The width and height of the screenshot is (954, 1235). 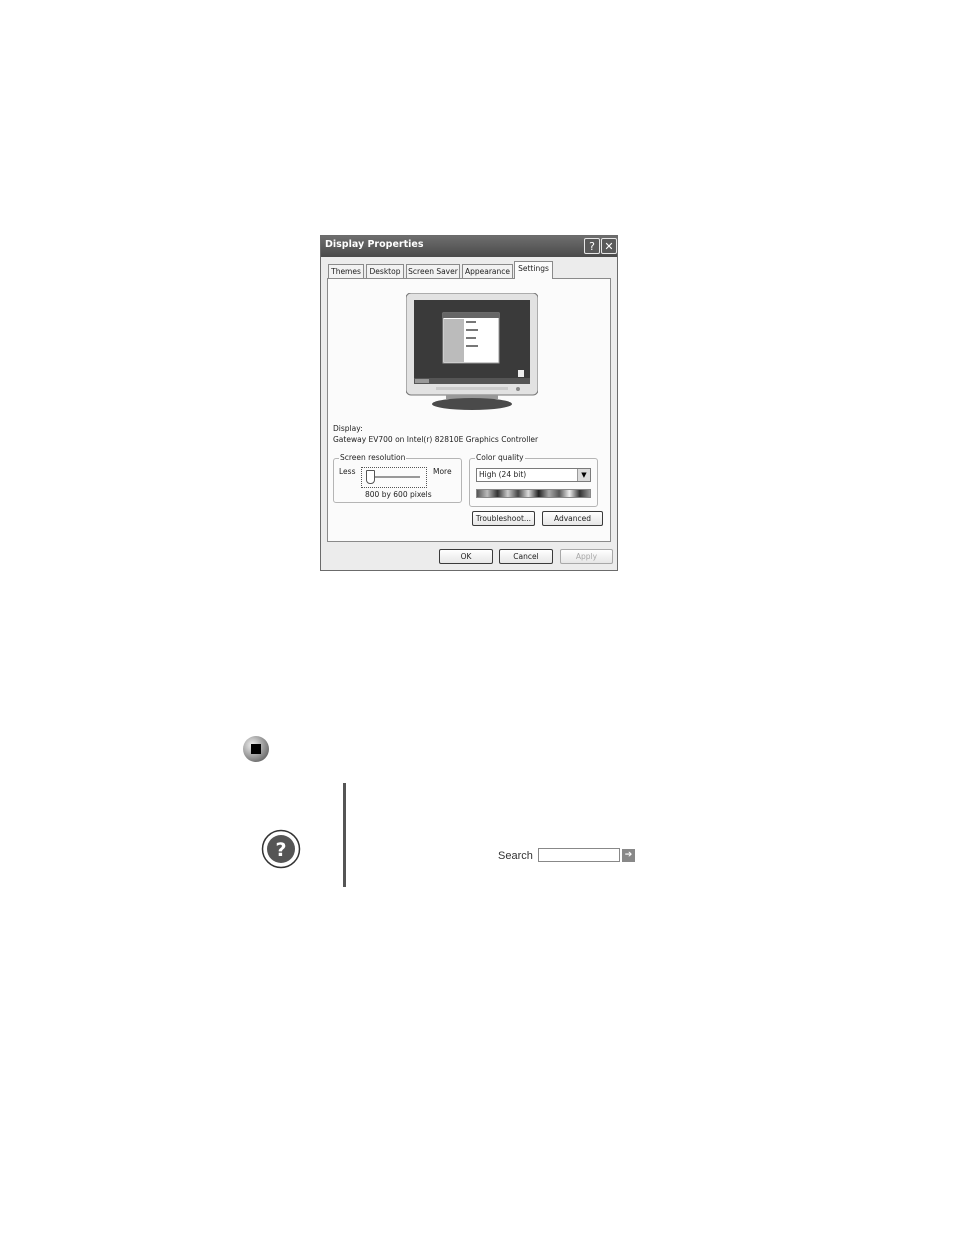 I want to click on tab-screen-saver: Screen Saver, so click(x=433, y=271).